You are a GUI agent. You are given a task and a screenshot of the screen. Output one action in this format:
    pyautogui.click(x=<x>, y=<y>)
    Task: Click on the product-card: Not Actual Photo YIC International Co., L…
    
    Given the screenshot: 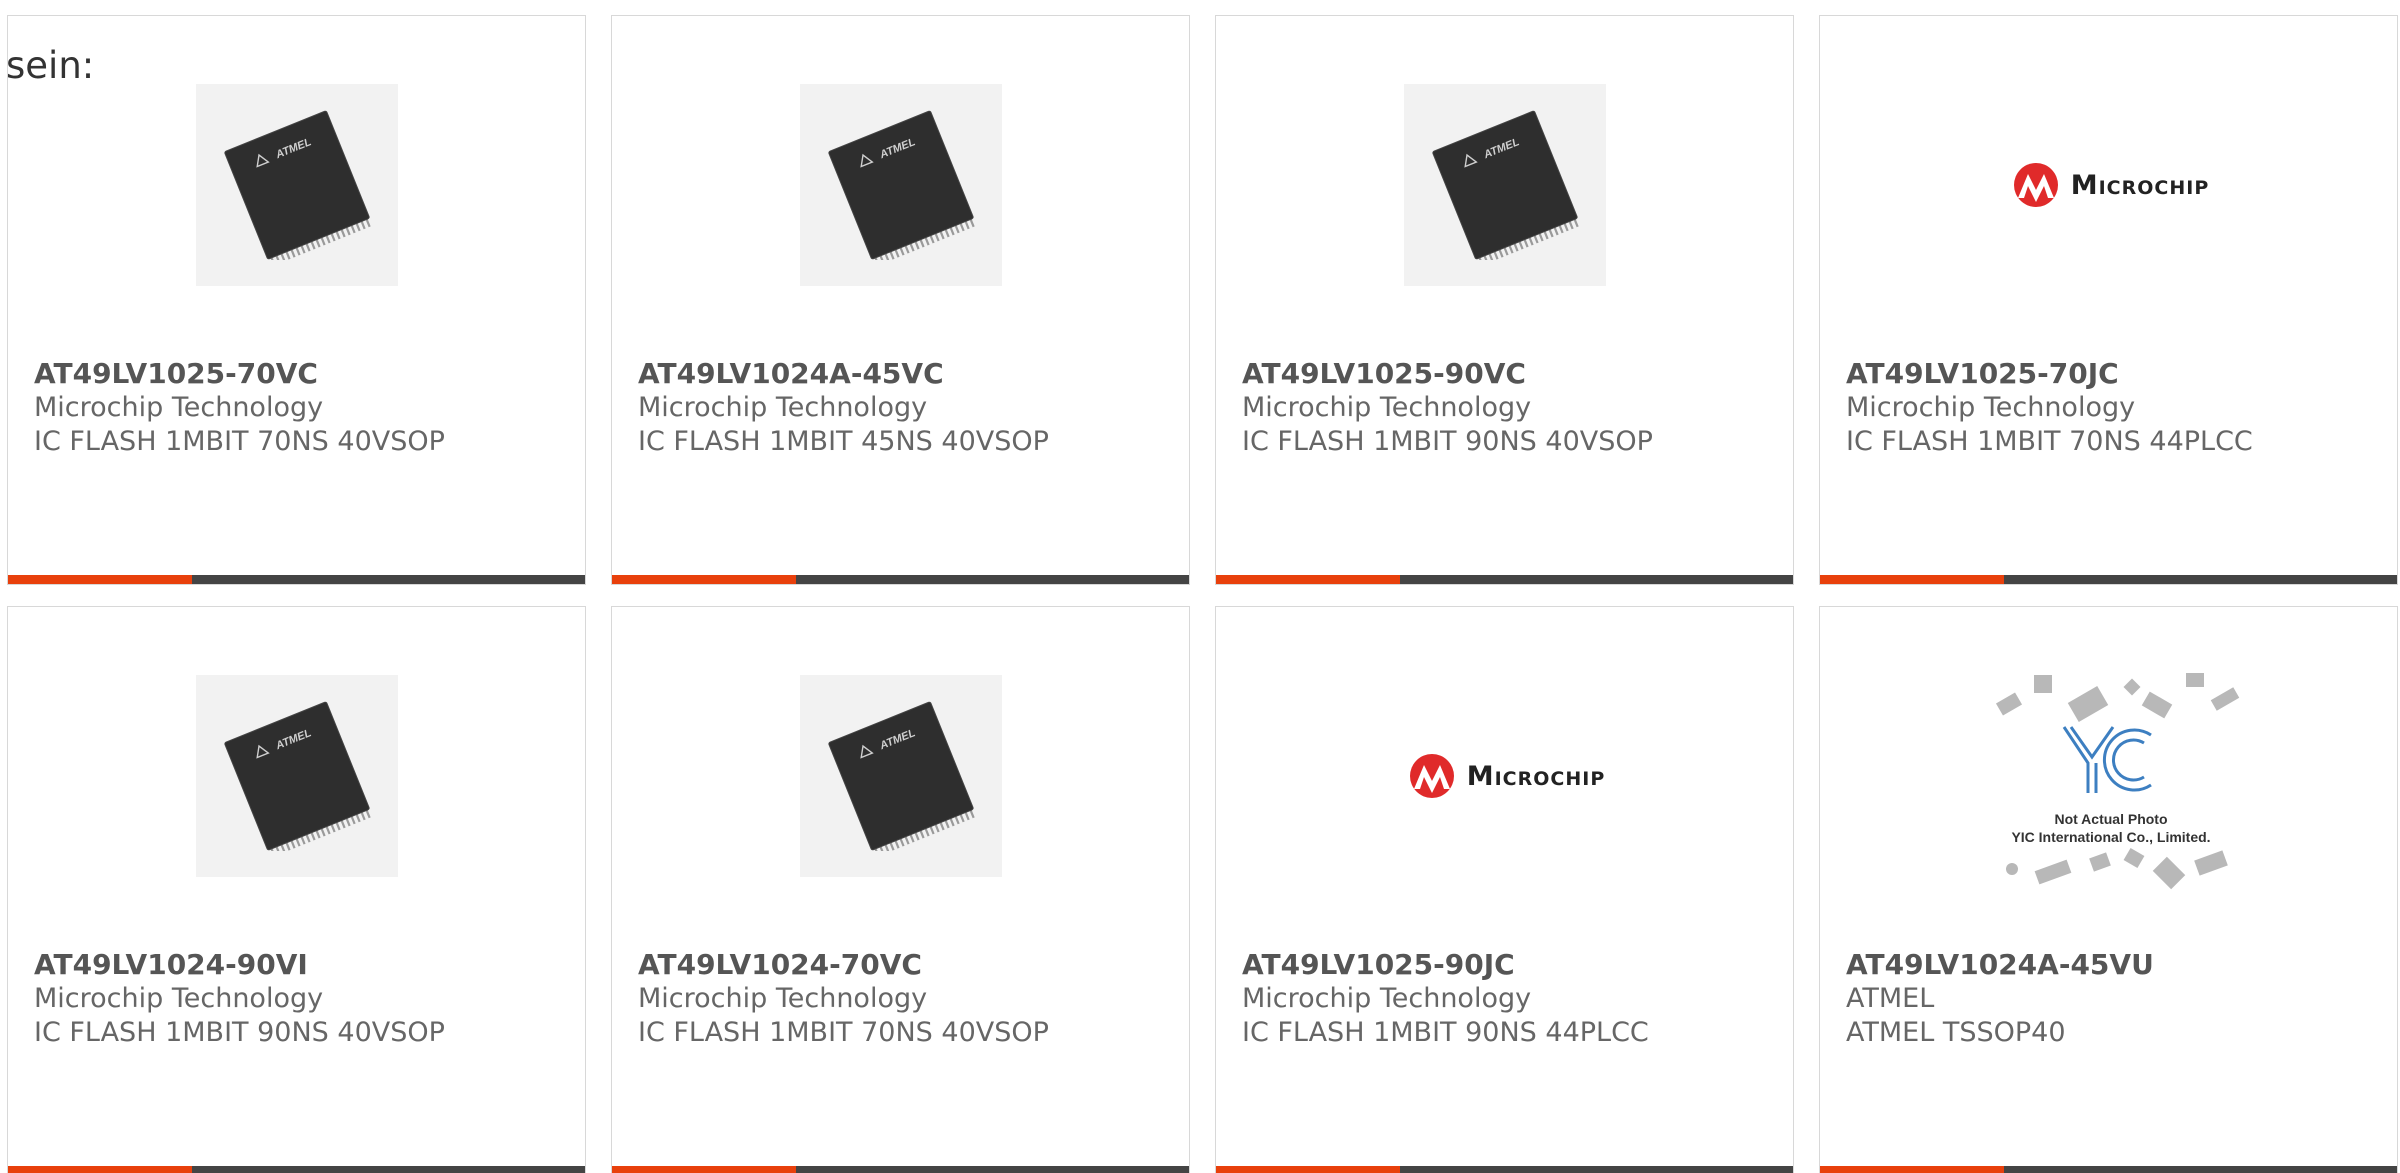 What is the action you would take?
    pyautogui.click(x=2108, y=889)
    